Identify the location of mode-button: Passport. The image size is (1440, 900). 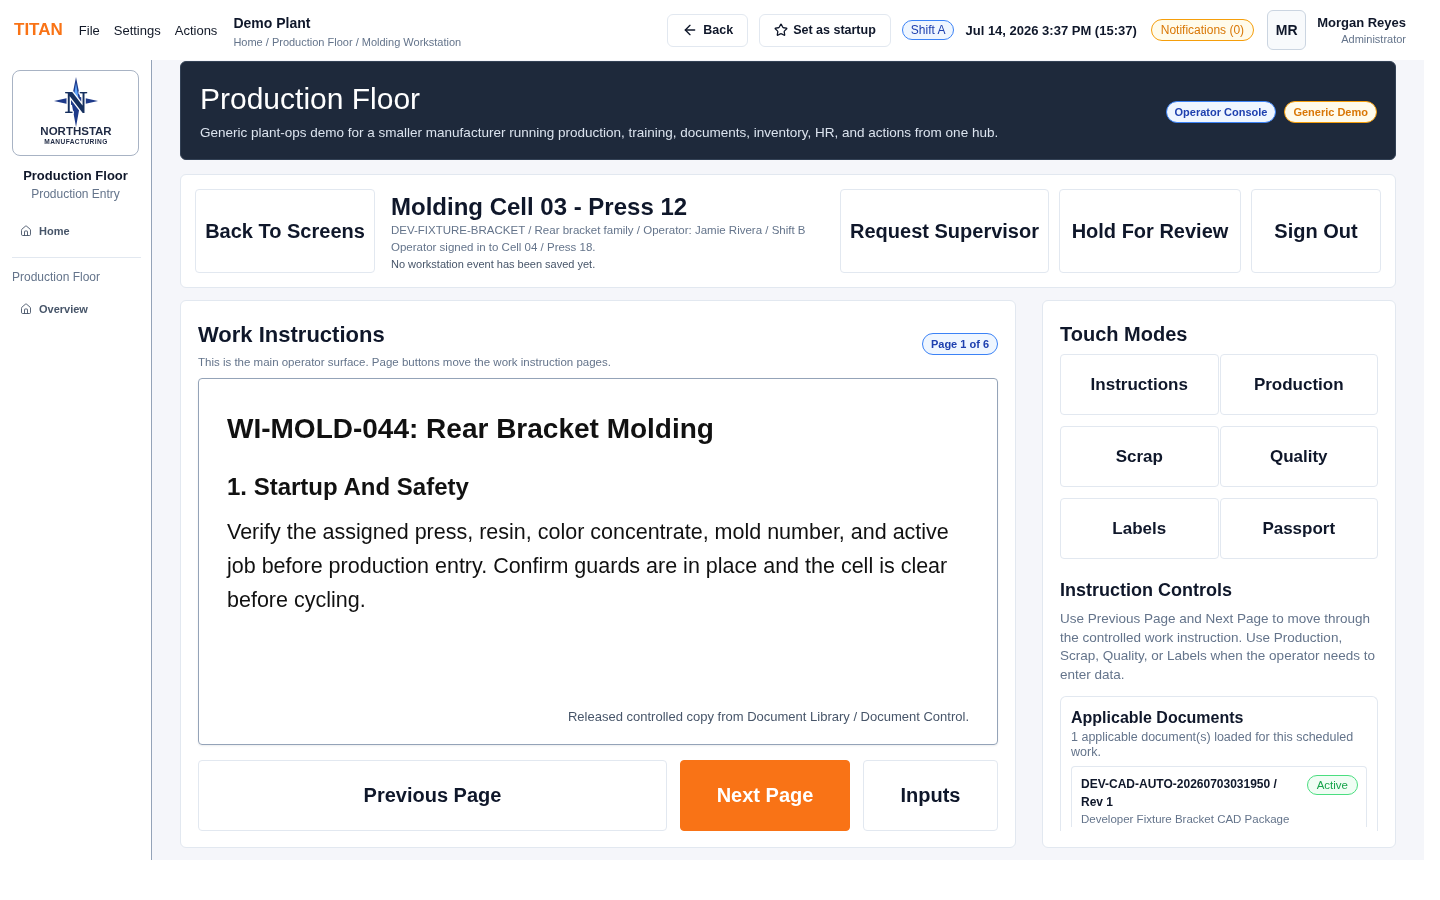
(1298, 528).